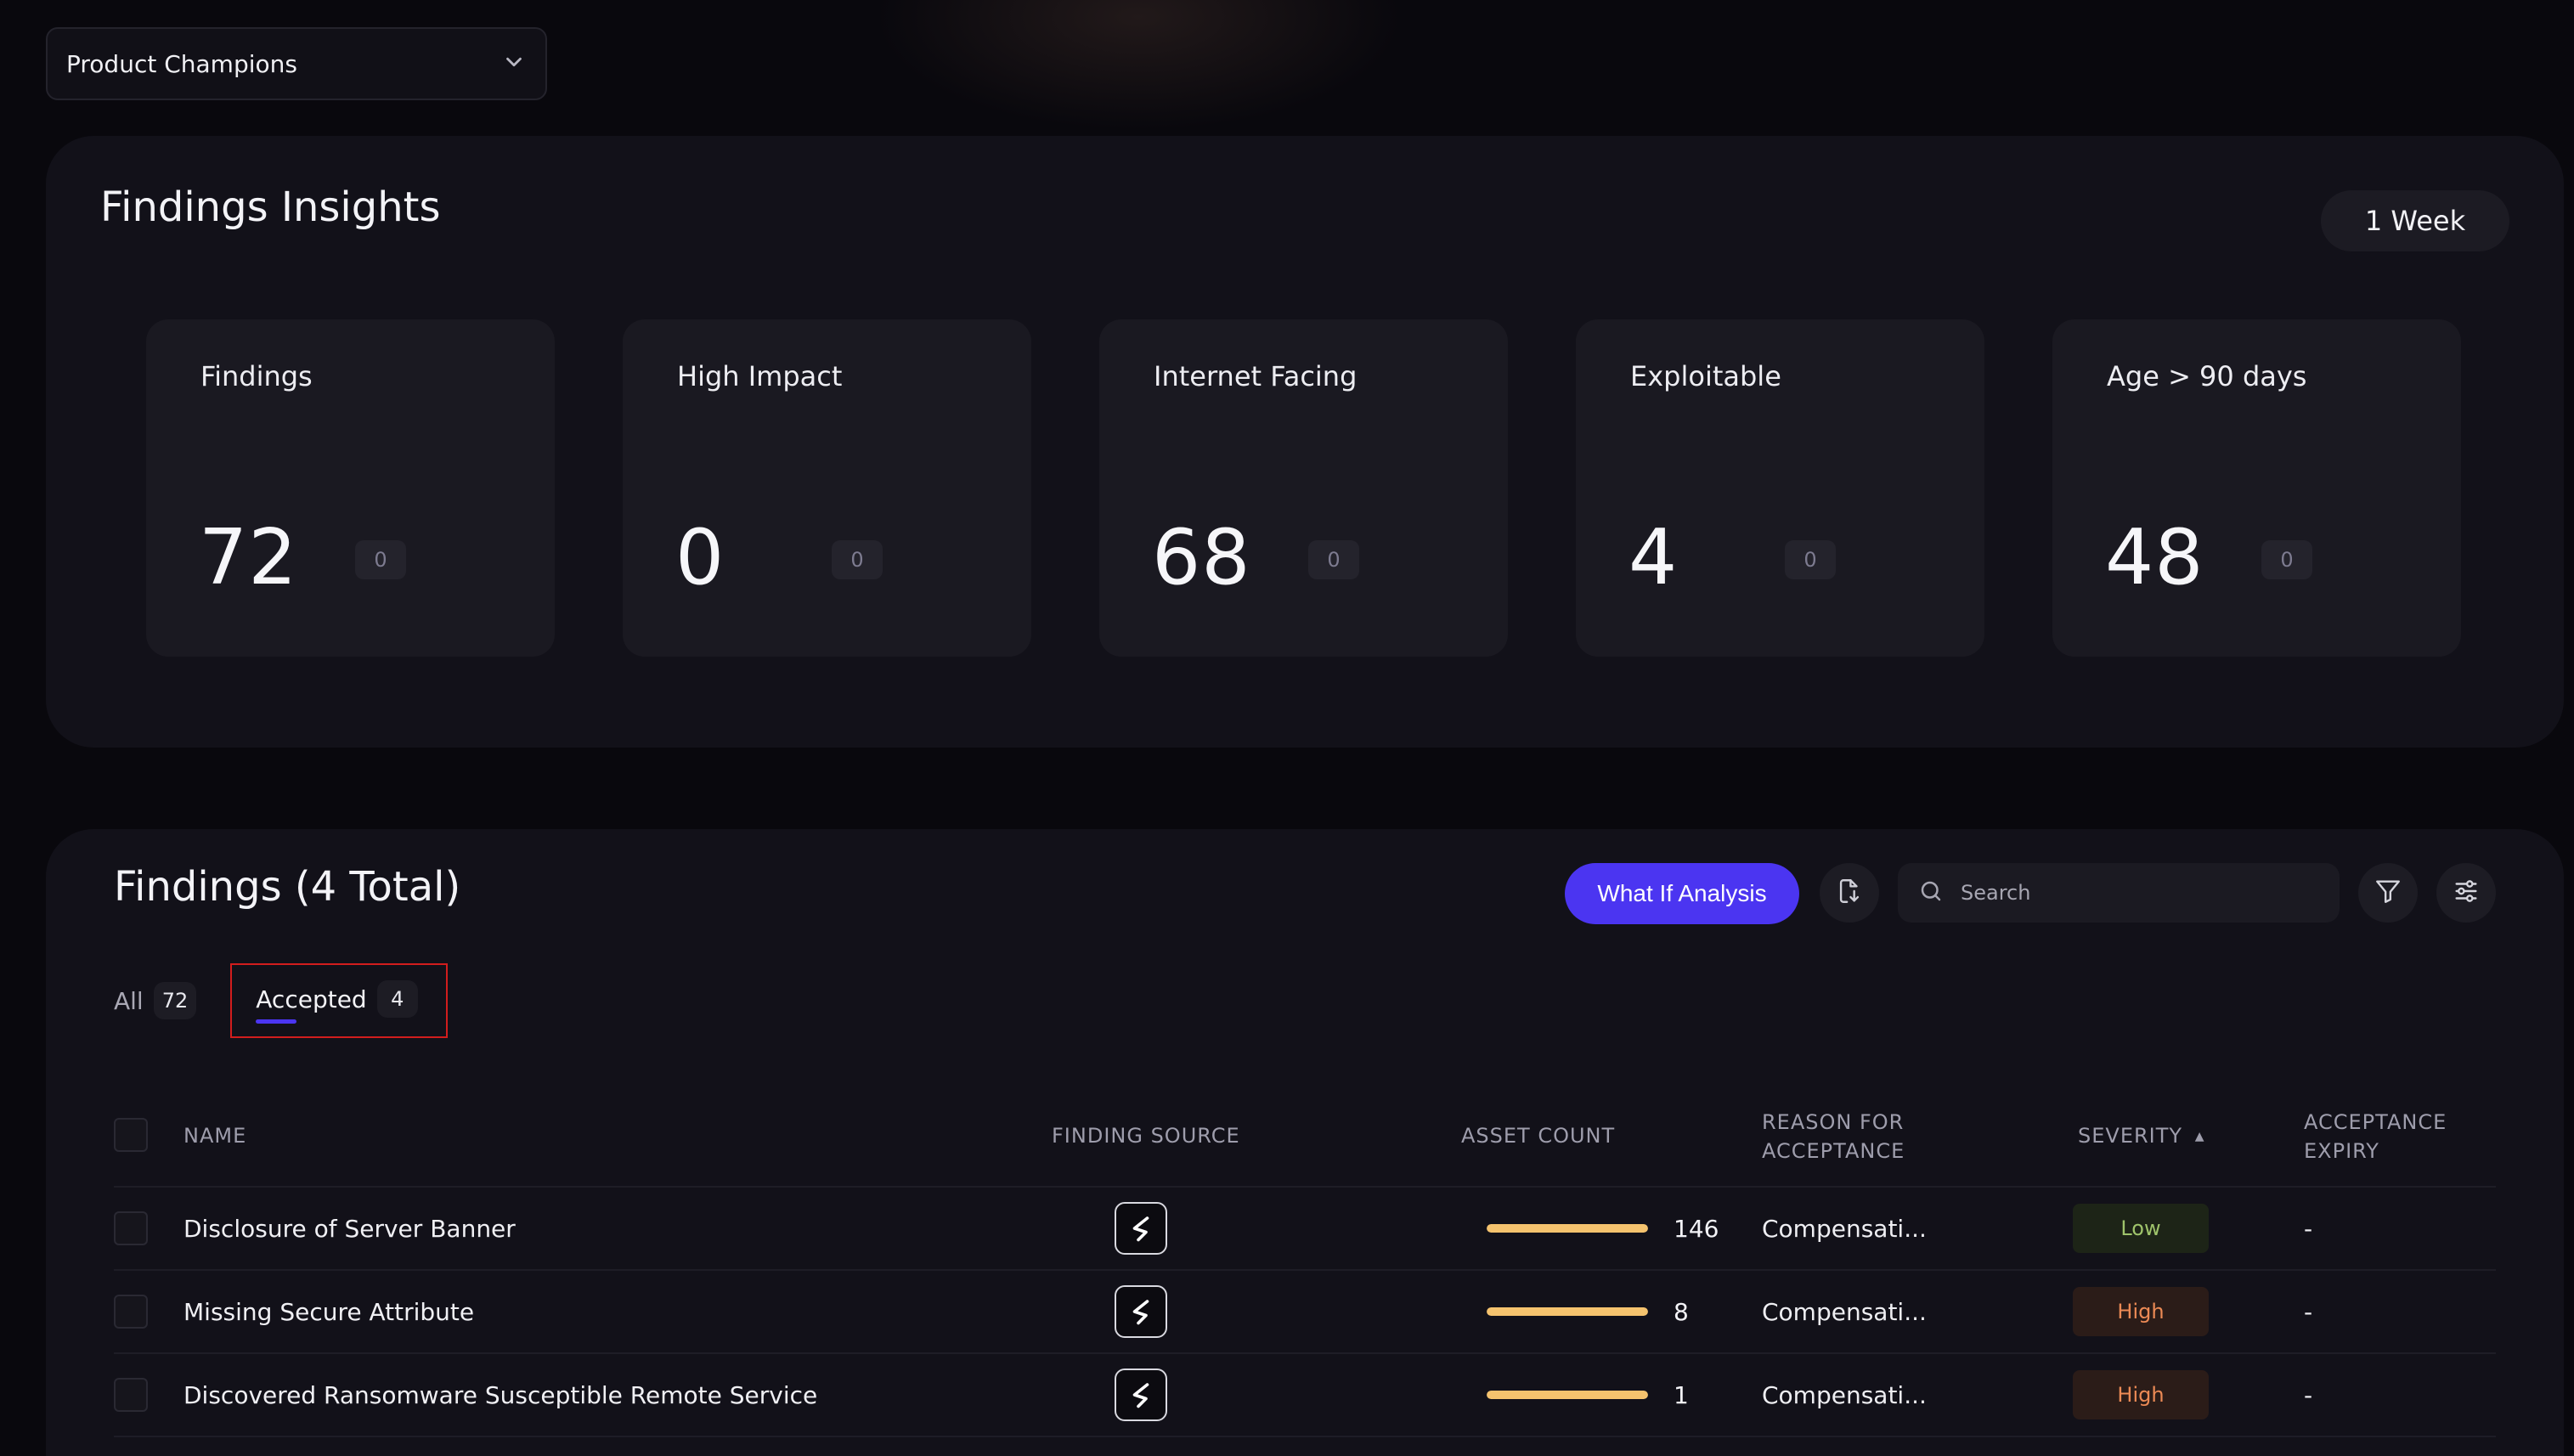  What do you see at coordinates (514, 63) in the screenshot?
I see `chevron-down-icon` at bounding box center [514, 63].